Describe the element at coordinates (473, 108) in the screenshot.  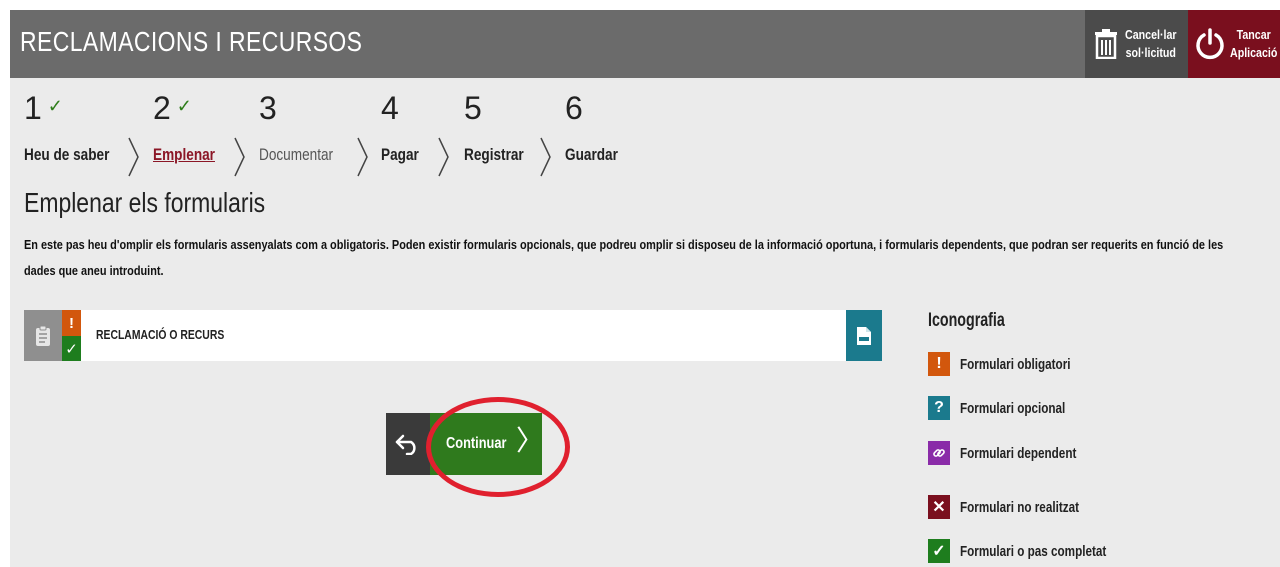
I see `step-number: 5` at that location.